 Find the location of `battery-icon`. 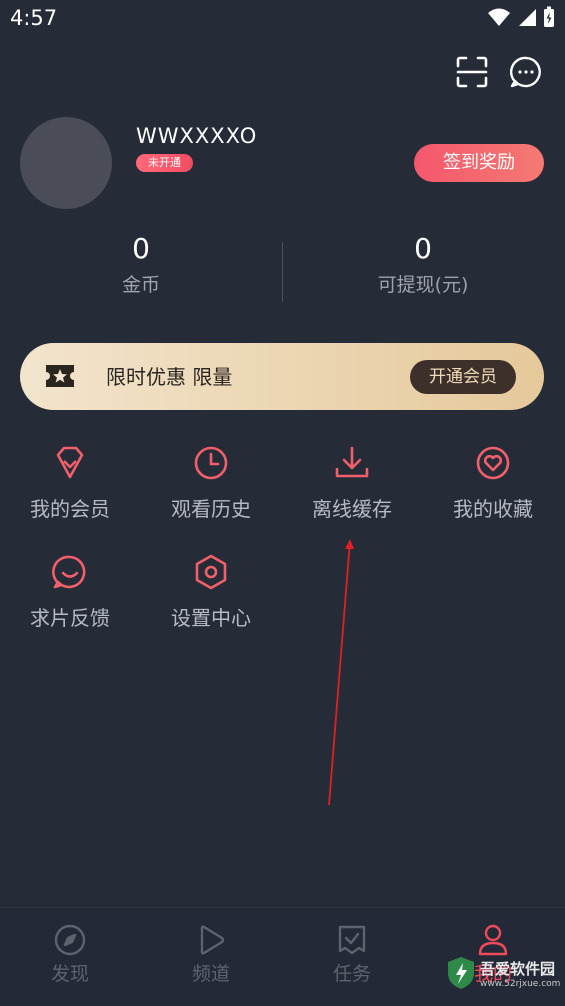

battery-icon is located at coordinates (549, 16).